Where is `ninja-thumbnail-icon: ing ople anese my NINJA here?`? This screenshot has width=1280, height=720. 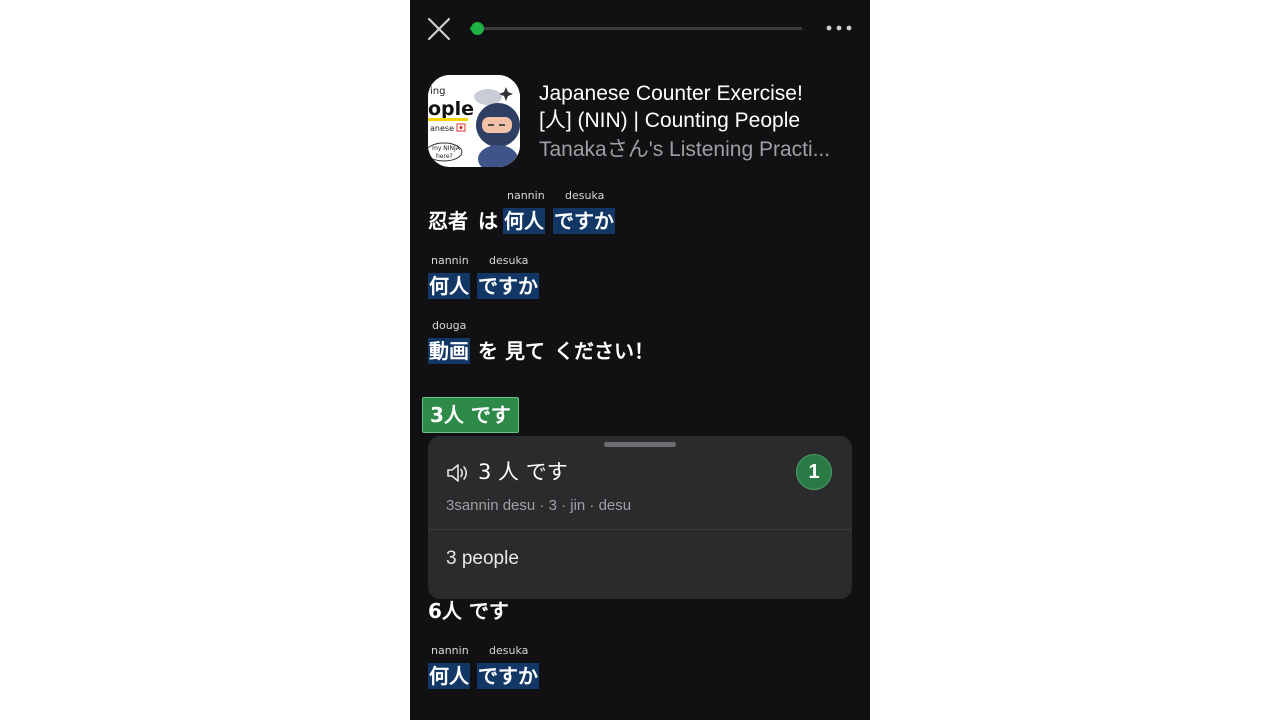 ninja-thumbnail-icon: ing ople anese my NINJA here? is located at coordinates (474, 121).